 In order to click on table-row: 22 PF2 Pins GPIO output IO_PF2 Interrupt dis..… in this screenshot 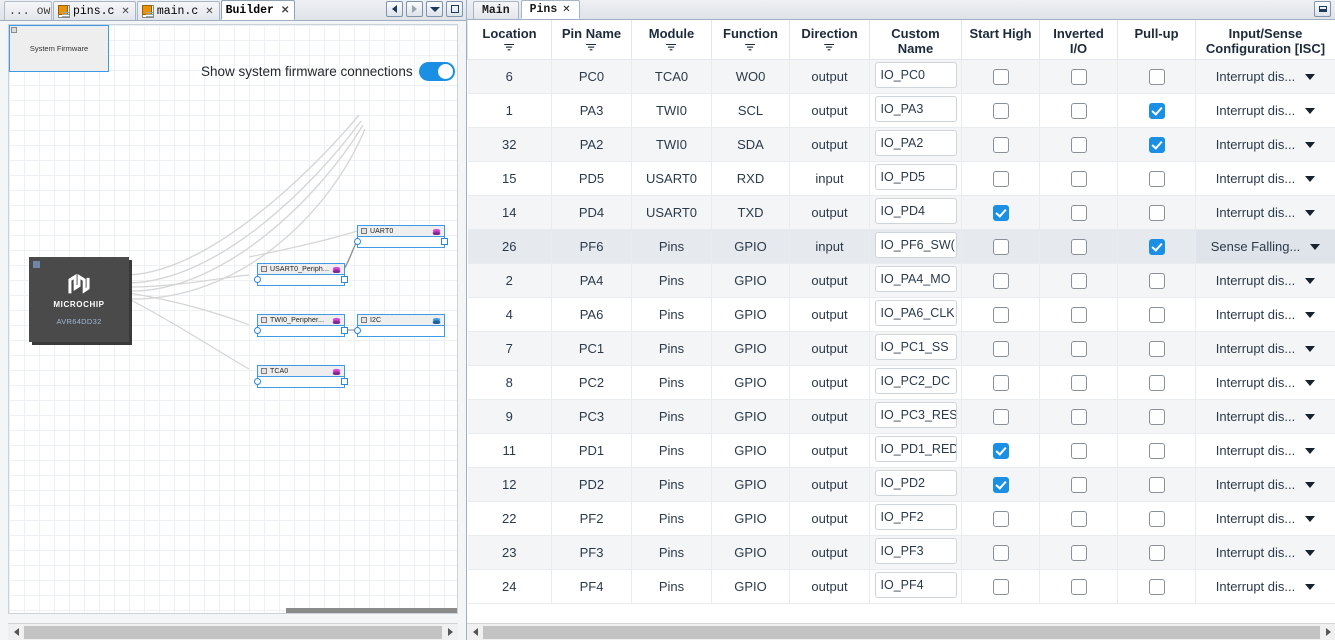, I will do `click(901, 518)`.